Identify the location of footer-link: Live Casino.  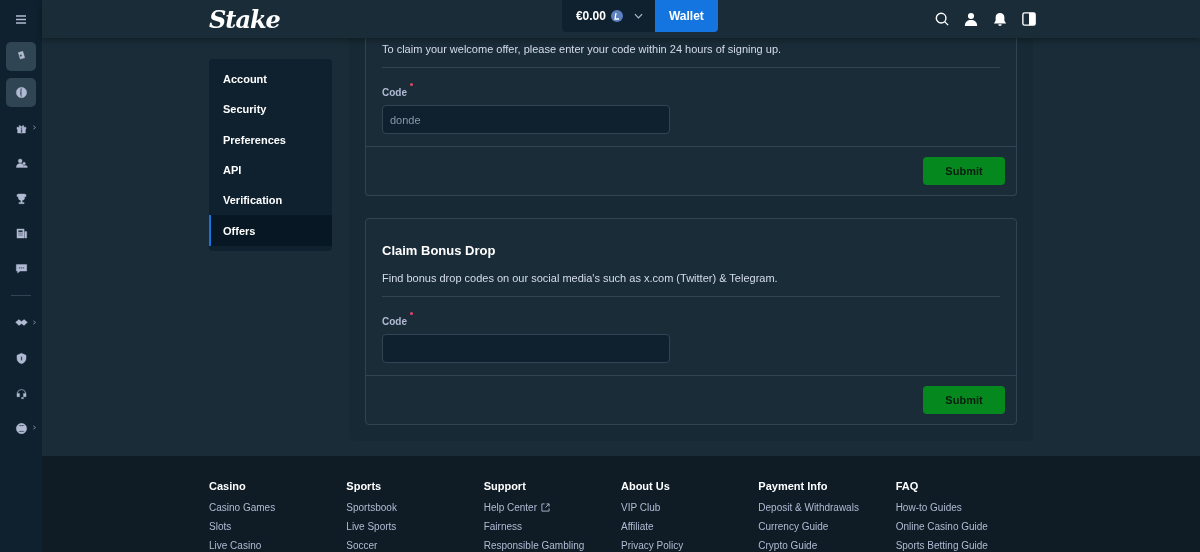
(235, 545).